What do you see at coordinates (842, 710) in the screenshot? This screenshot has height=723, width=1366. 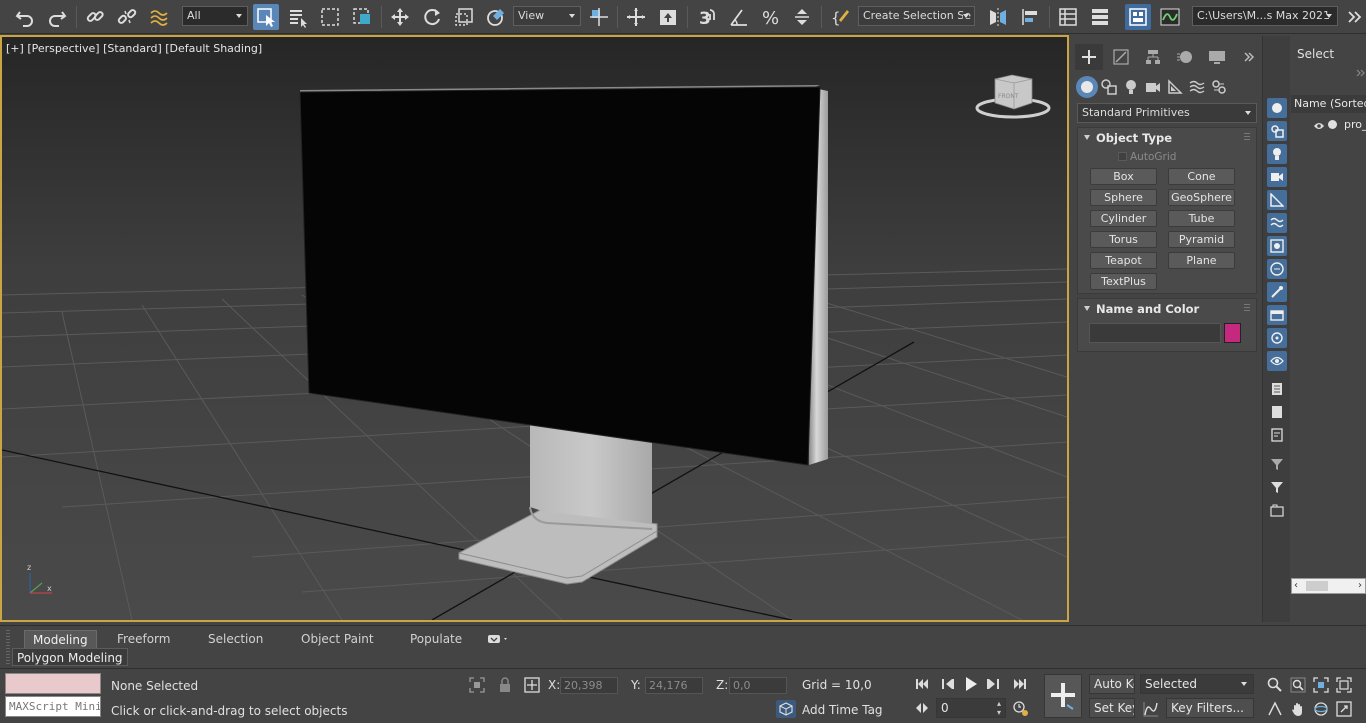 I see `add-time-tag: Add Time Tag` at bounding box center [842, 710].